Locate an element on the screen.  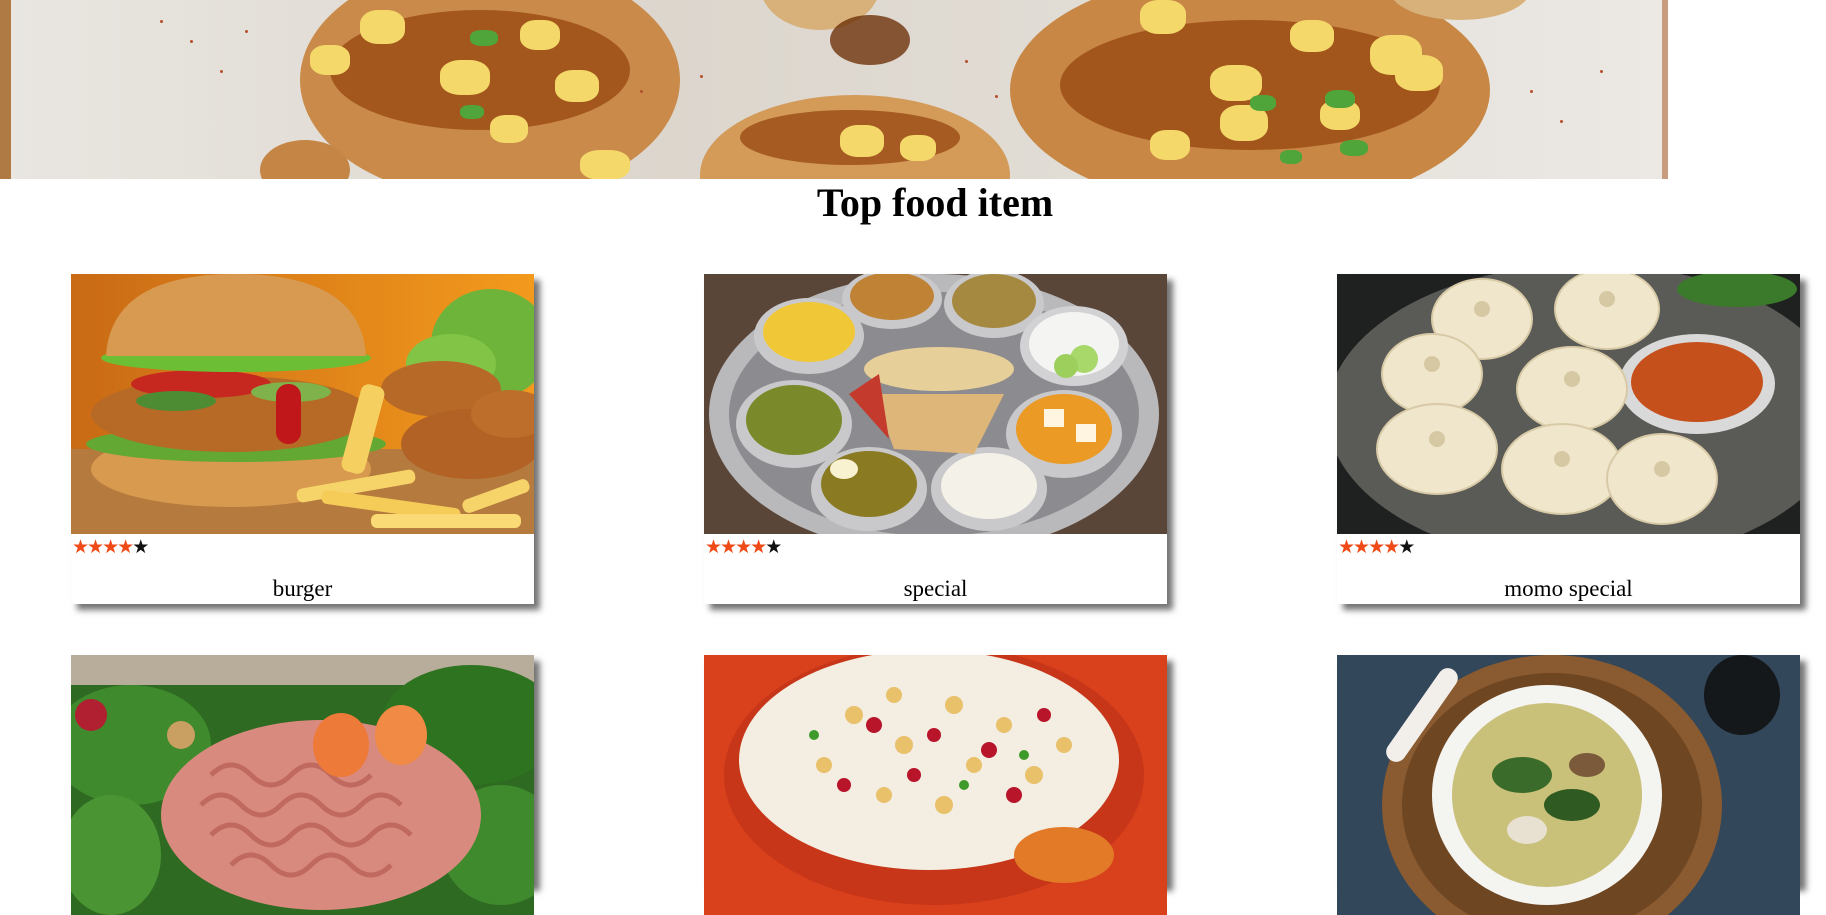
section-title: Top food item is located at coordinates (935, 202).